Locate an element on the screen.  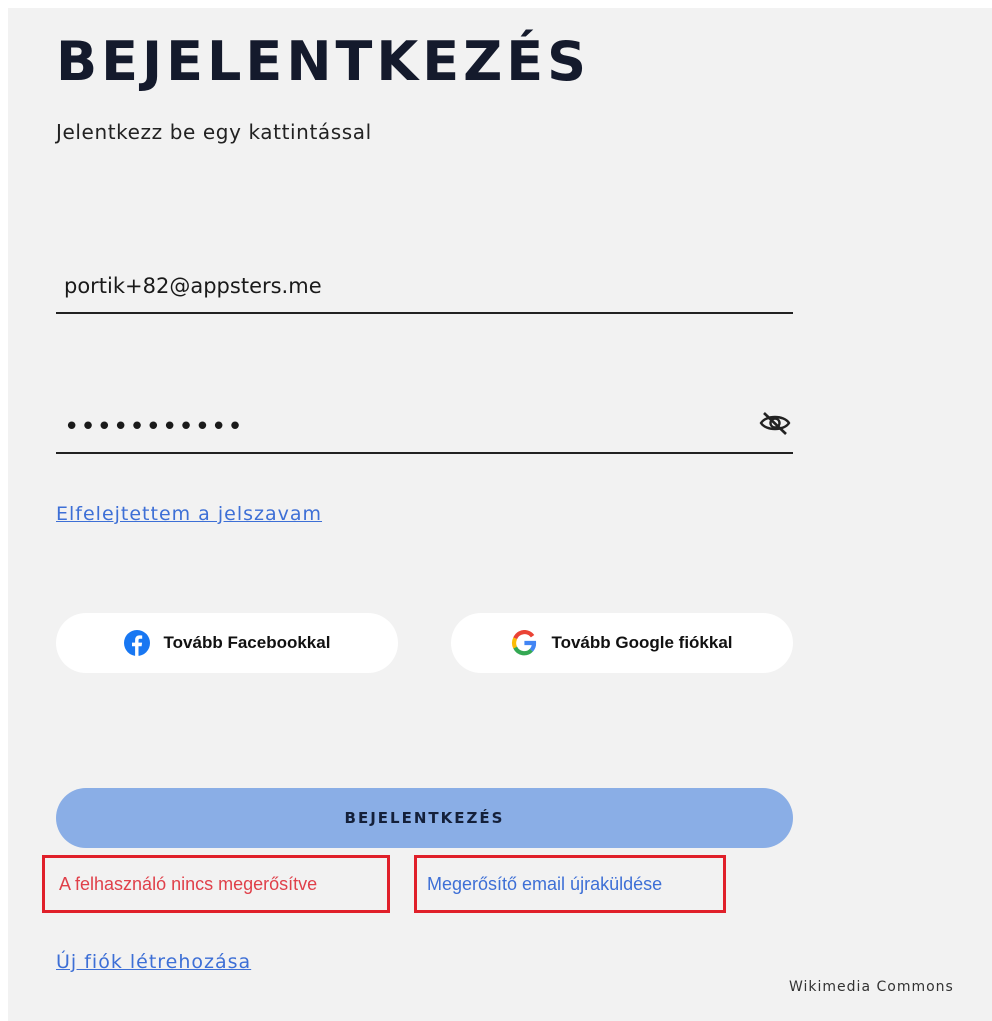
google-login-button: Tovább Google fiókkal is located at coordinates (622, 643).